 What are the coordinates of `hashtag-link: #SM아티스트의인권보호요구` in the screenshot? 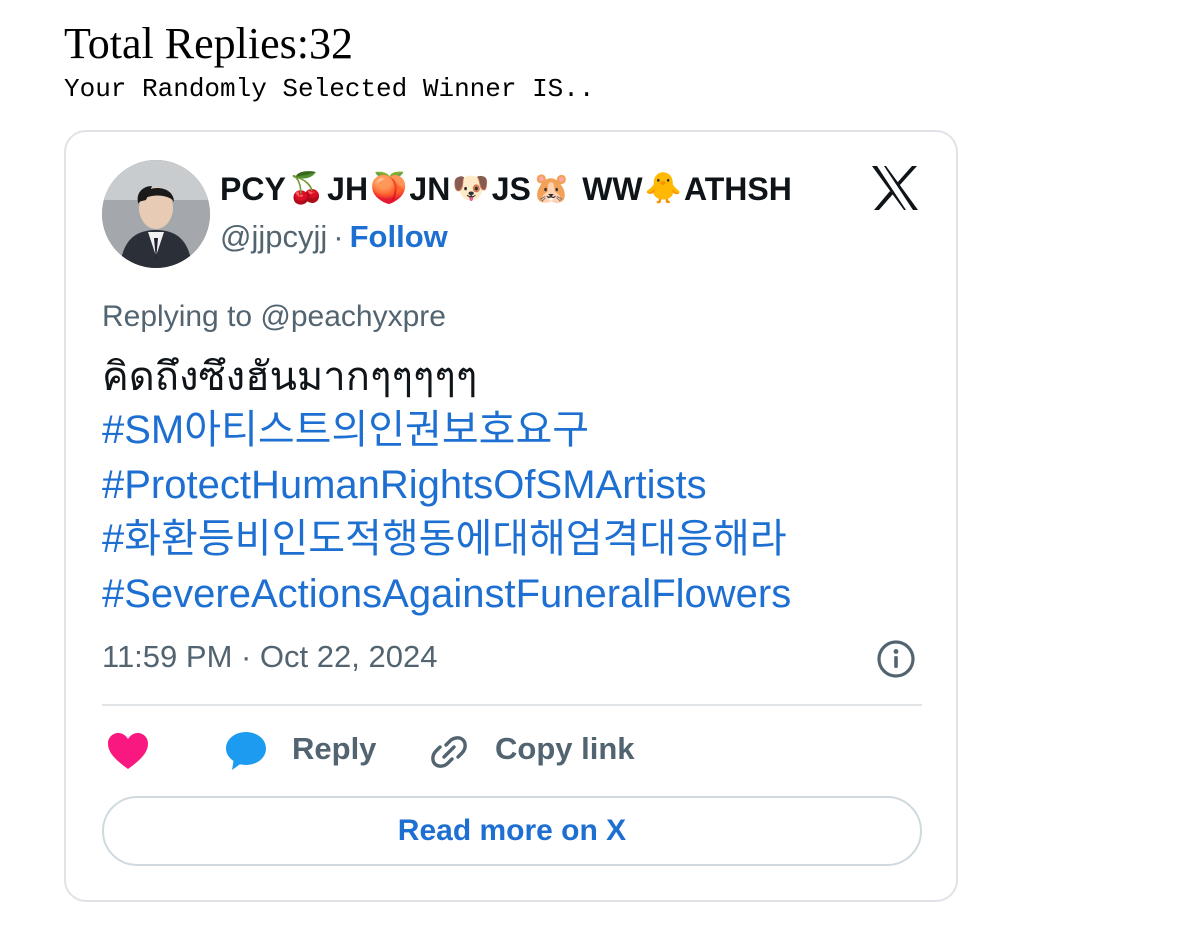 It's located at (446, 430).